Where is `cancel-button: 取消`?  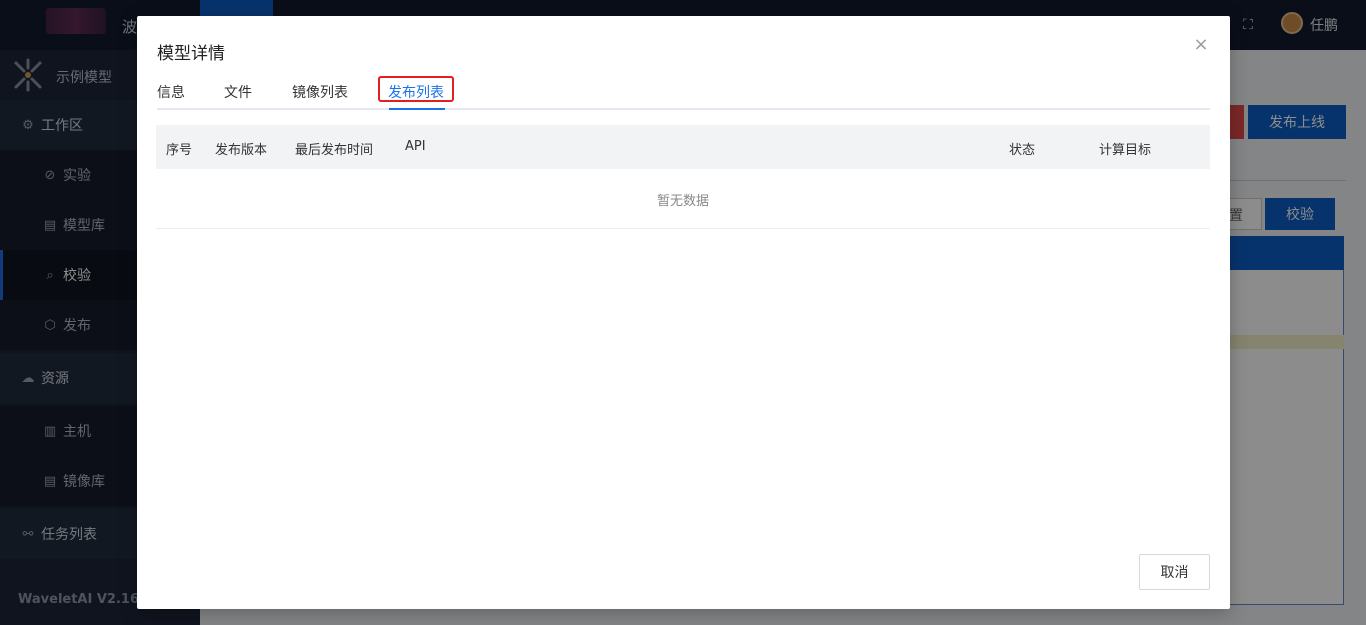 cancel-button: 取消 is located at coordinates (1174, 572).